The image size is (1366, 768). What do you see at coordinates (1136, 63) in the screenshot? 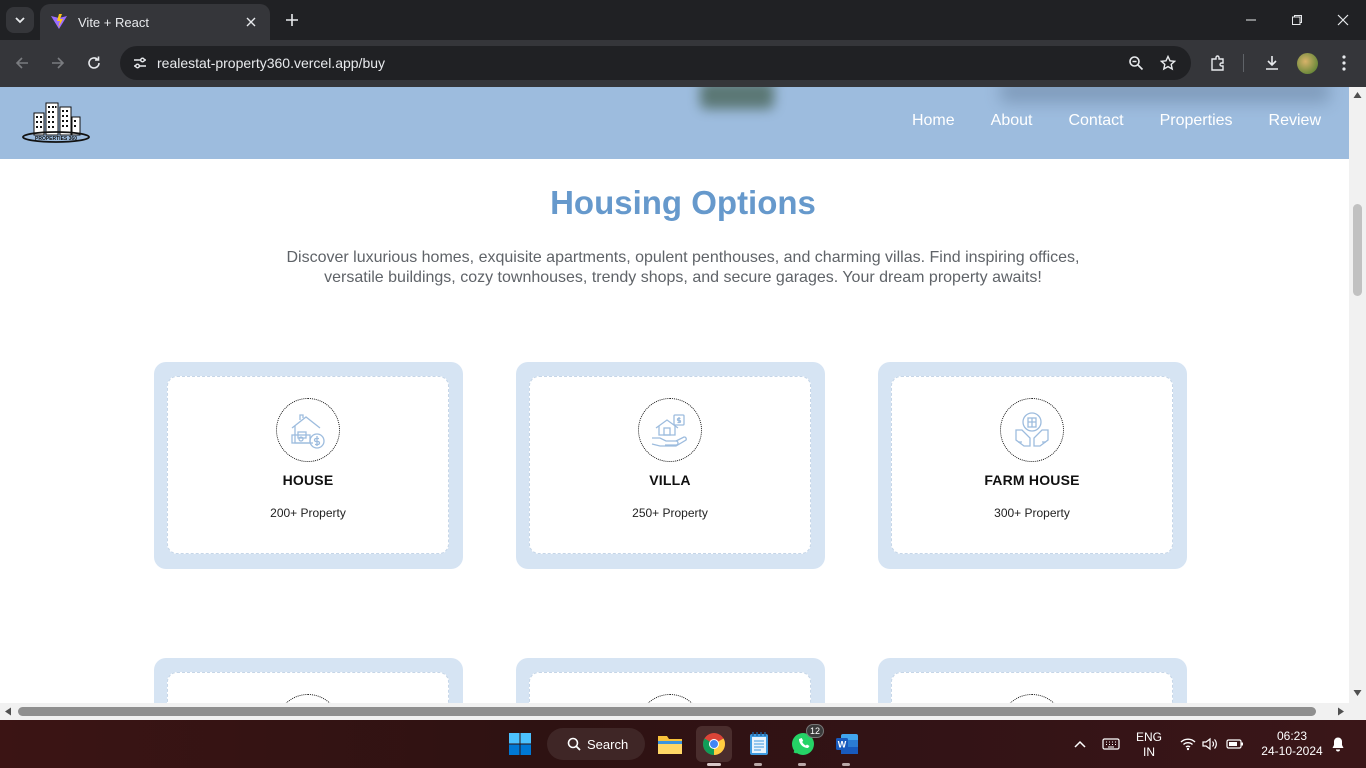
I see `zoom-icon` at bounding box center [1136, 63].